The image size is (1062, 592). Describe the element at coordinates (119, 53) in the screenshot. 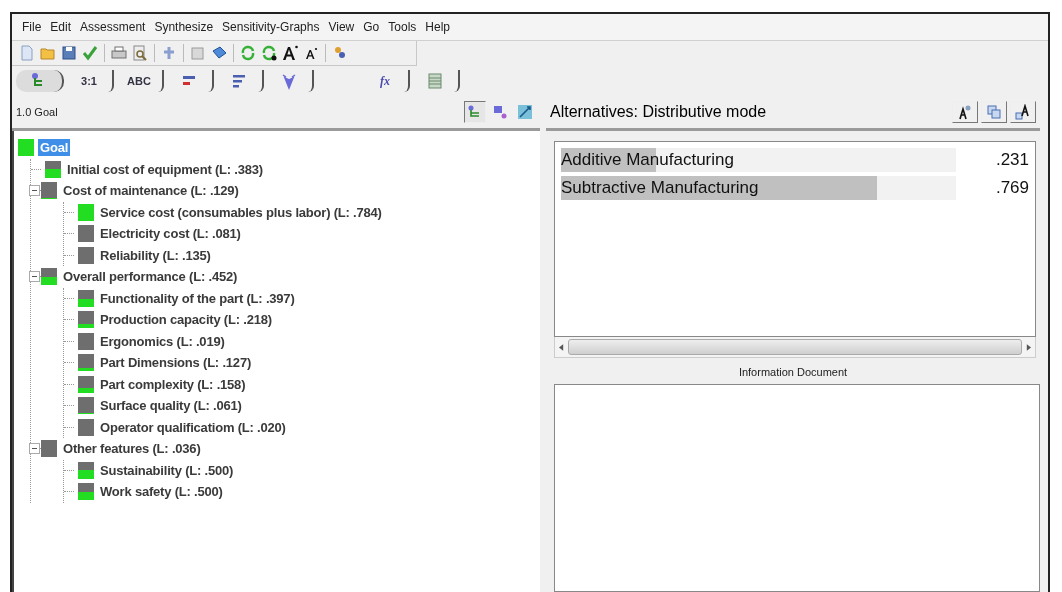

I see `printer-icon` at that location.